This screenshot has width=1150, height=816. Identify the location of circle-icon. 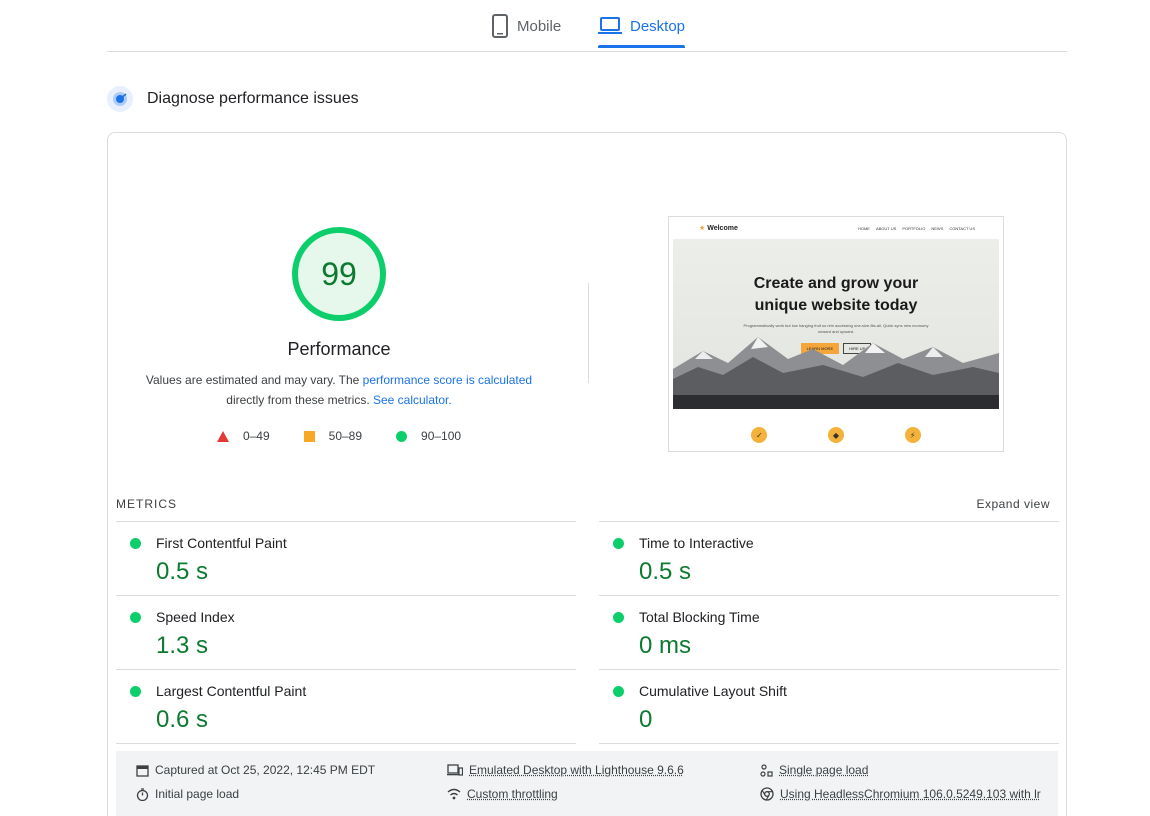
(402, 436).